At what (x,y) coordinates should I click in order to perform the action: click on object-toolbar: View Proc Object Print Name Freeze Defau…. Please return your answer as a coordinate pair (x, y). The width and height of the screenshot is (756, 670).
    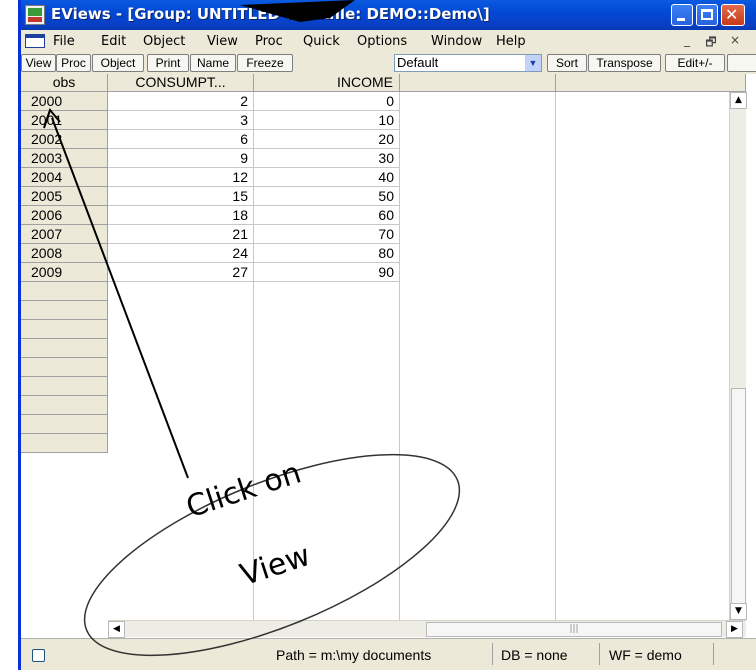
    Looking at the image, I should click on (388, 63).